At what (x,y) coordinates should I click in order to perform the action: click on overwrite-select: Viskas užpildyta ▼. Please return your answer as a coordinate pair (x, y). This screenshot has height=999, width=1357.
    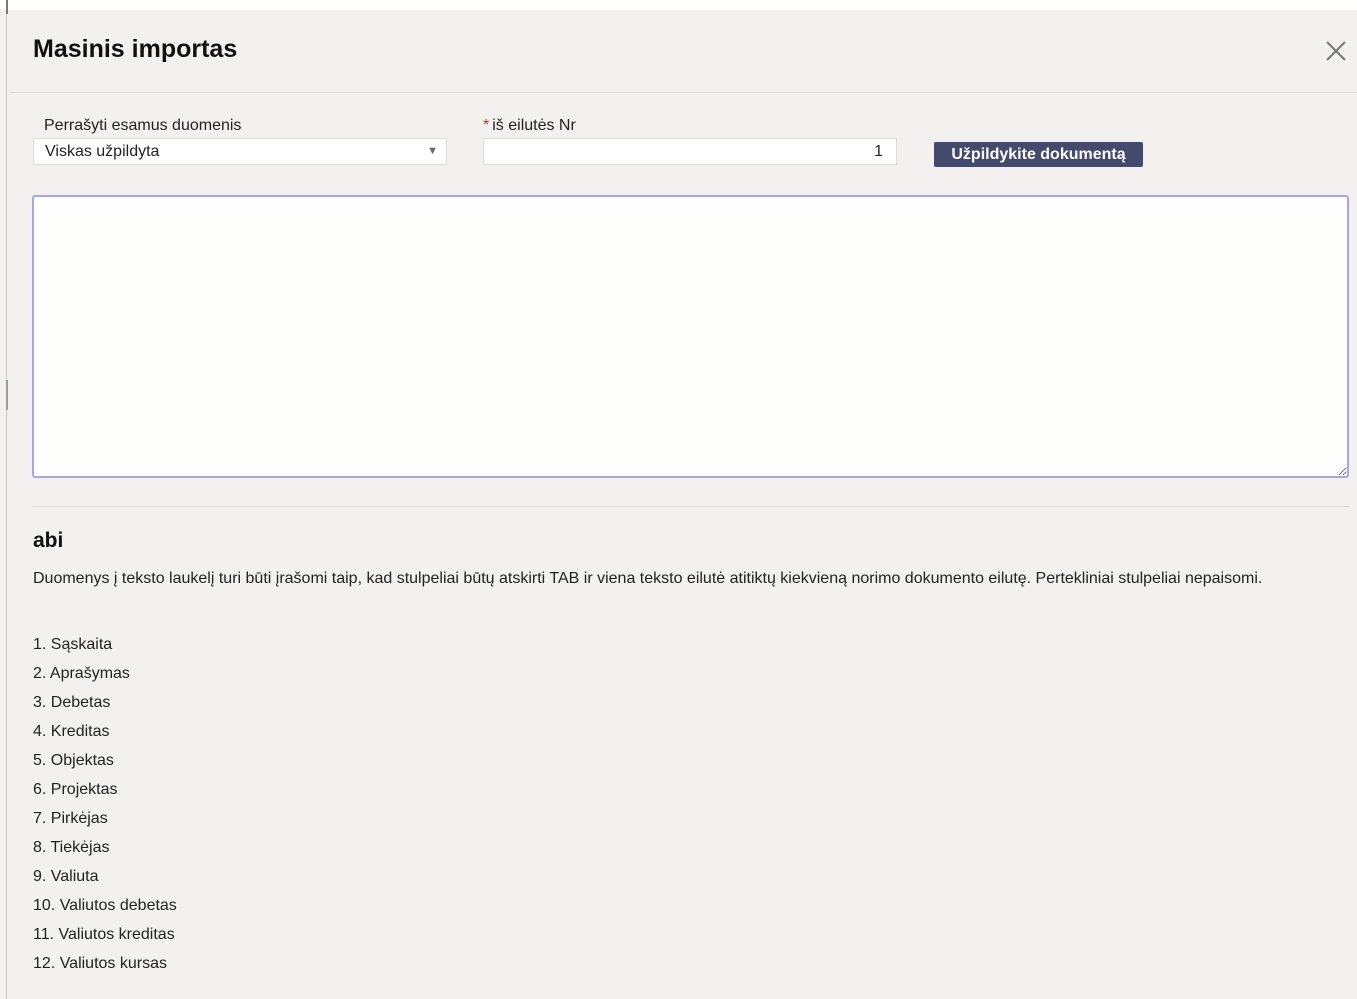
    Looking at the image, I should click on (240, 151).